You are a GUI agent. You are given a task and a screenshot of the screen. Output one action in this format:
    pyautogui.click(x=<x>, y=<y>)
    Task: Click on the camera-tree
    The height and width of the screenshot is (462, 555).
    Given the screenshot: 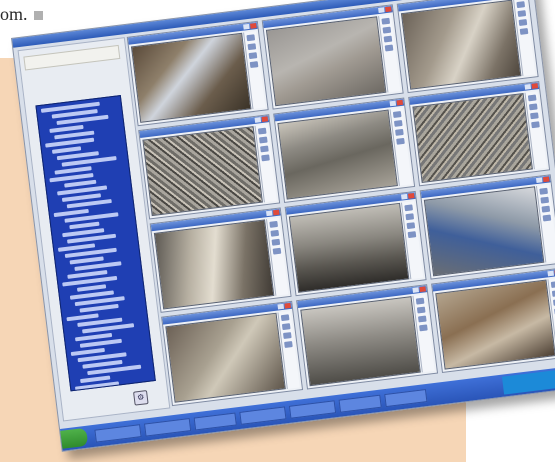 What is the action you would take?
    pyautogui.click(x=95, y=243)
    